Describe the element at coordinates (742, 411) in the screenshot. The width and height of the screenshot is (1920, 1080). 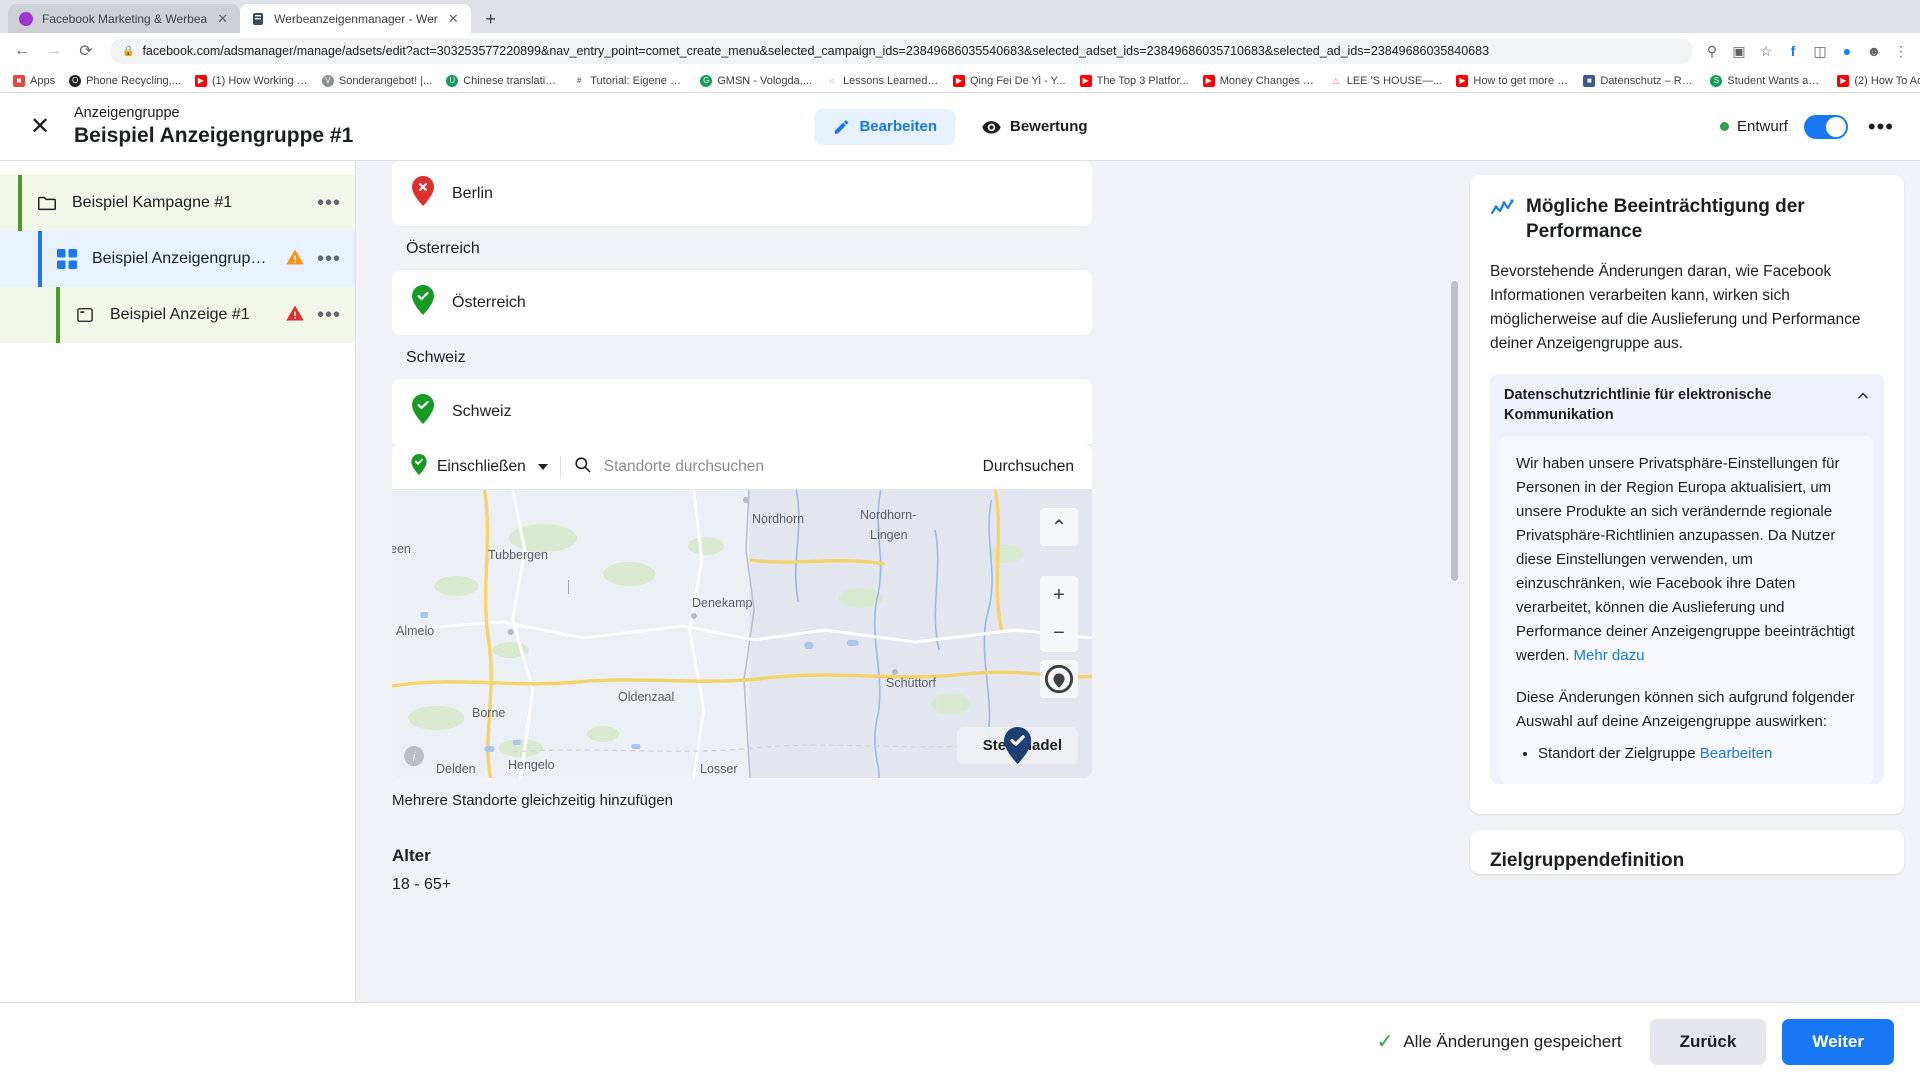
I see `location-row-switzerland: Schweiz` at that location.